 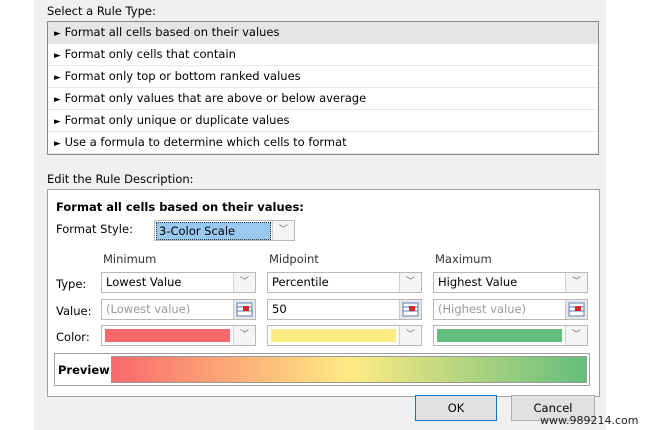 I want to click on value-input: (Lowest value), so click(x=178, y=309).